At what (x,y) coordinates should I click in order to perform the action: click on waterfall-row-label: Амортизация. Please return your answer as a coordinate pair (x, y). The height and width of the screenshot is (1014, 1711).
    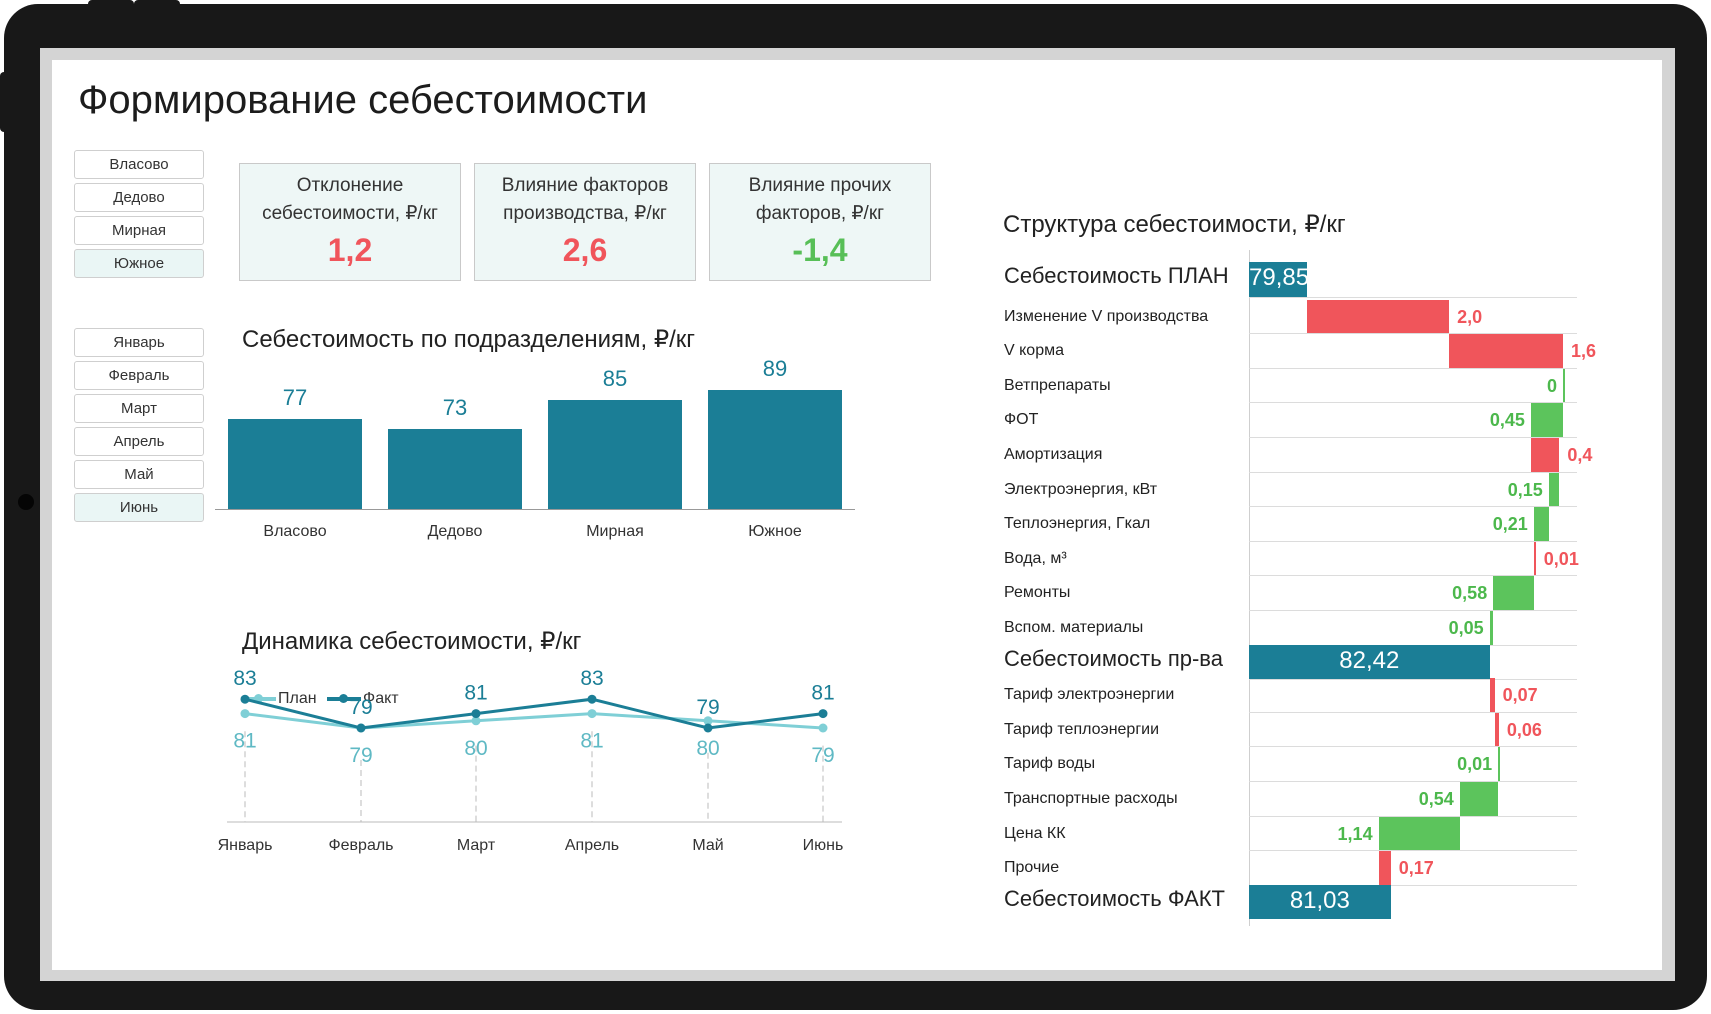
    Looking at the image, I should click on (1053, 454).